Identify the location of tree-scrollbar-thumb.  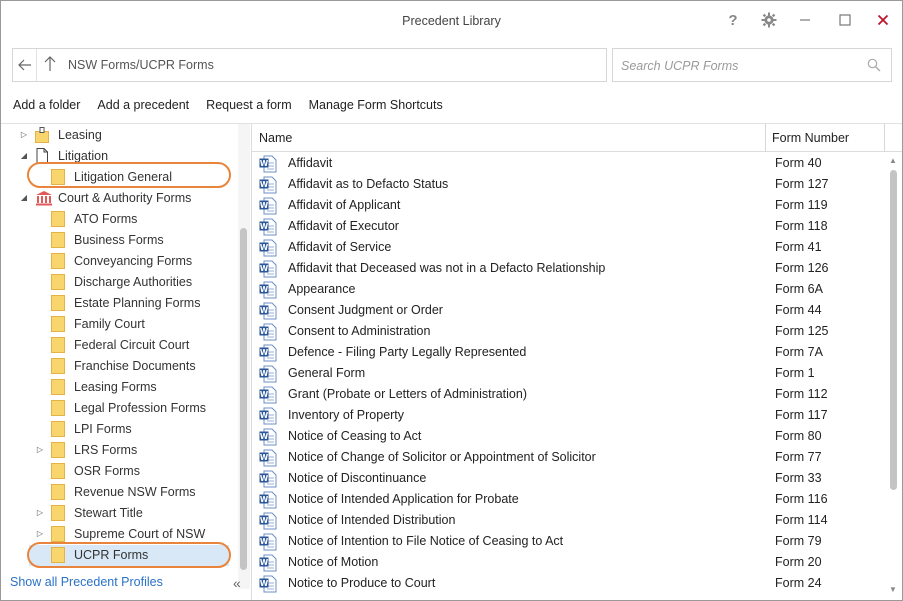
(243, 399).